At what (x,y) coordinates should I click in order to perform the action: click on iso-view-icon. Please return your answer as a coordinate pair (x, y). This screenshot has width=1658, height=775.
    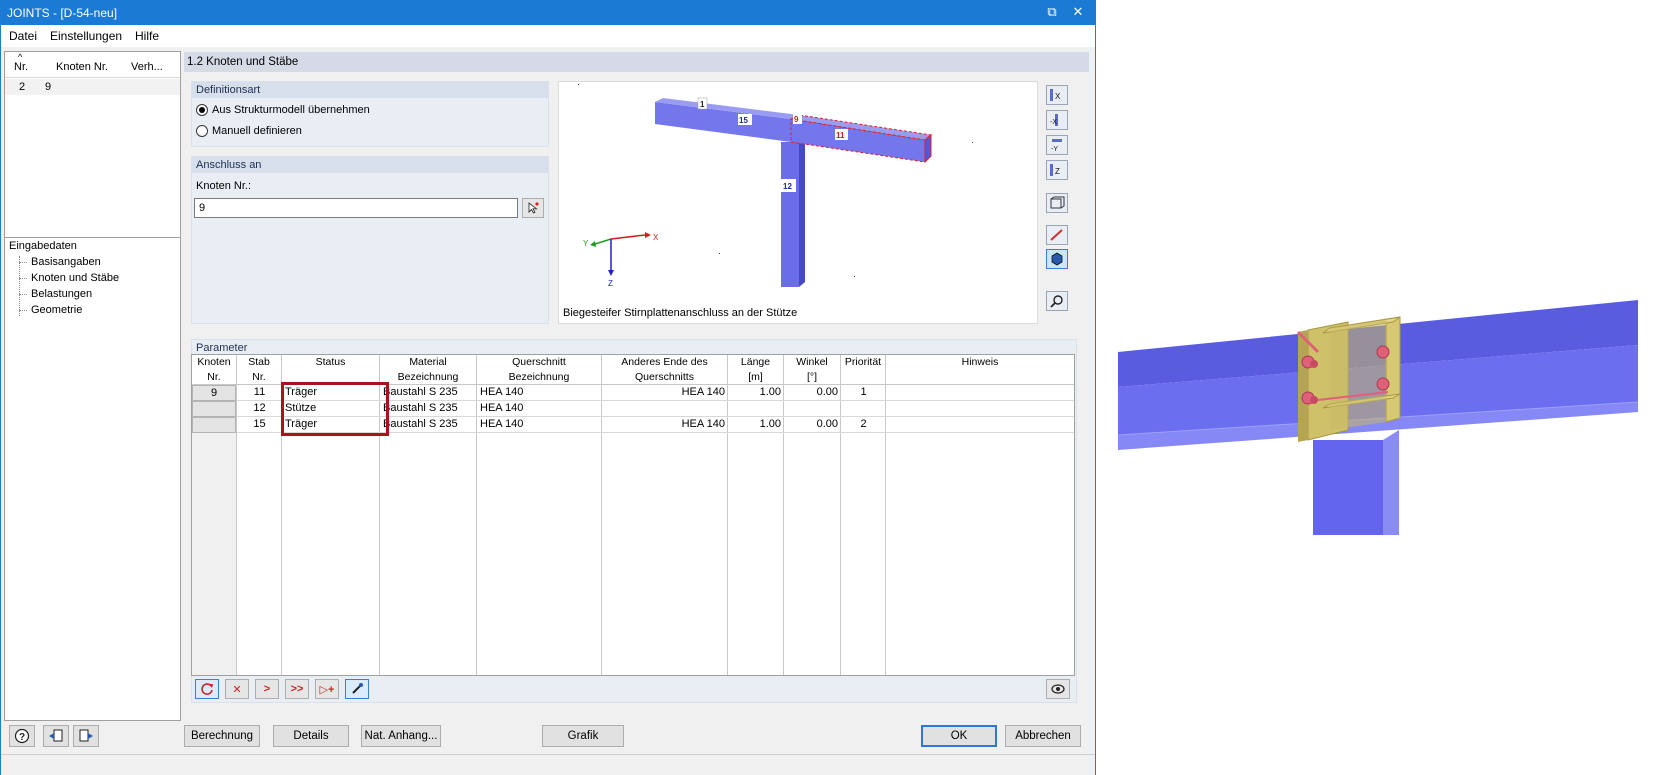
    Looking at the image, I should click on (1057, 203).